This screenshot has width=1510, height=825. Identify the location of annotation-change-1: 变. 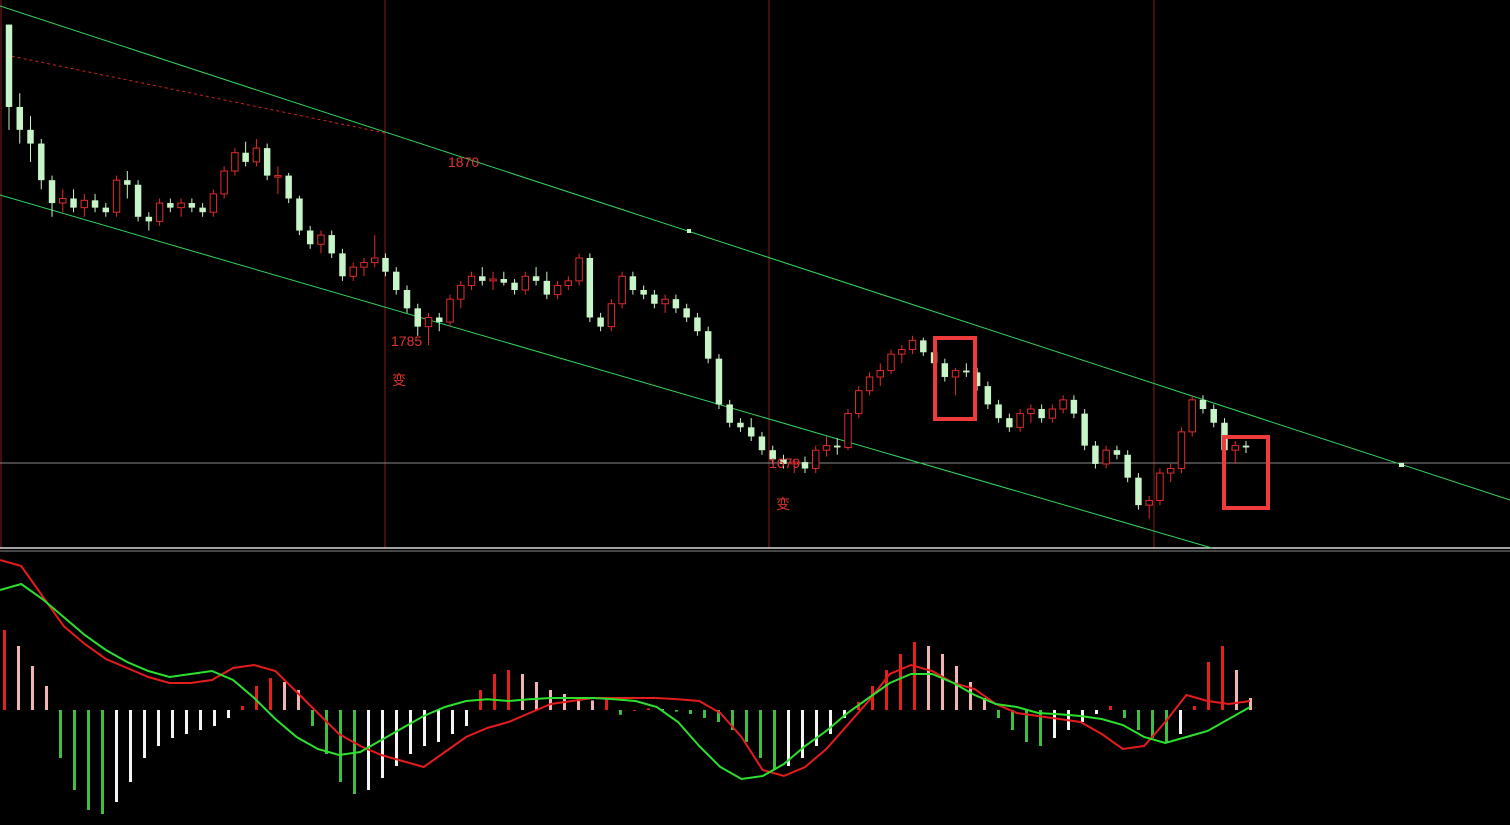
(399, 381).